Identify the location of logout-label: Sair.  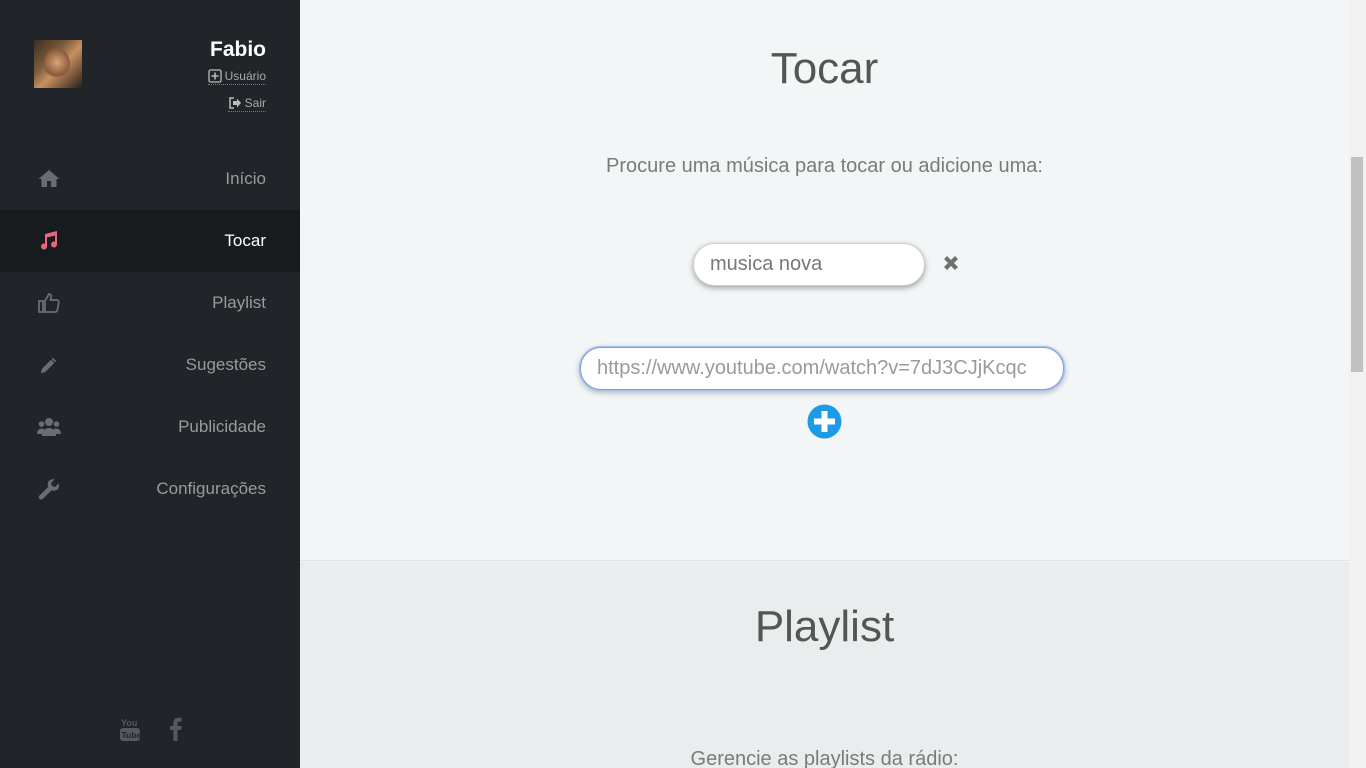
(255, 103).